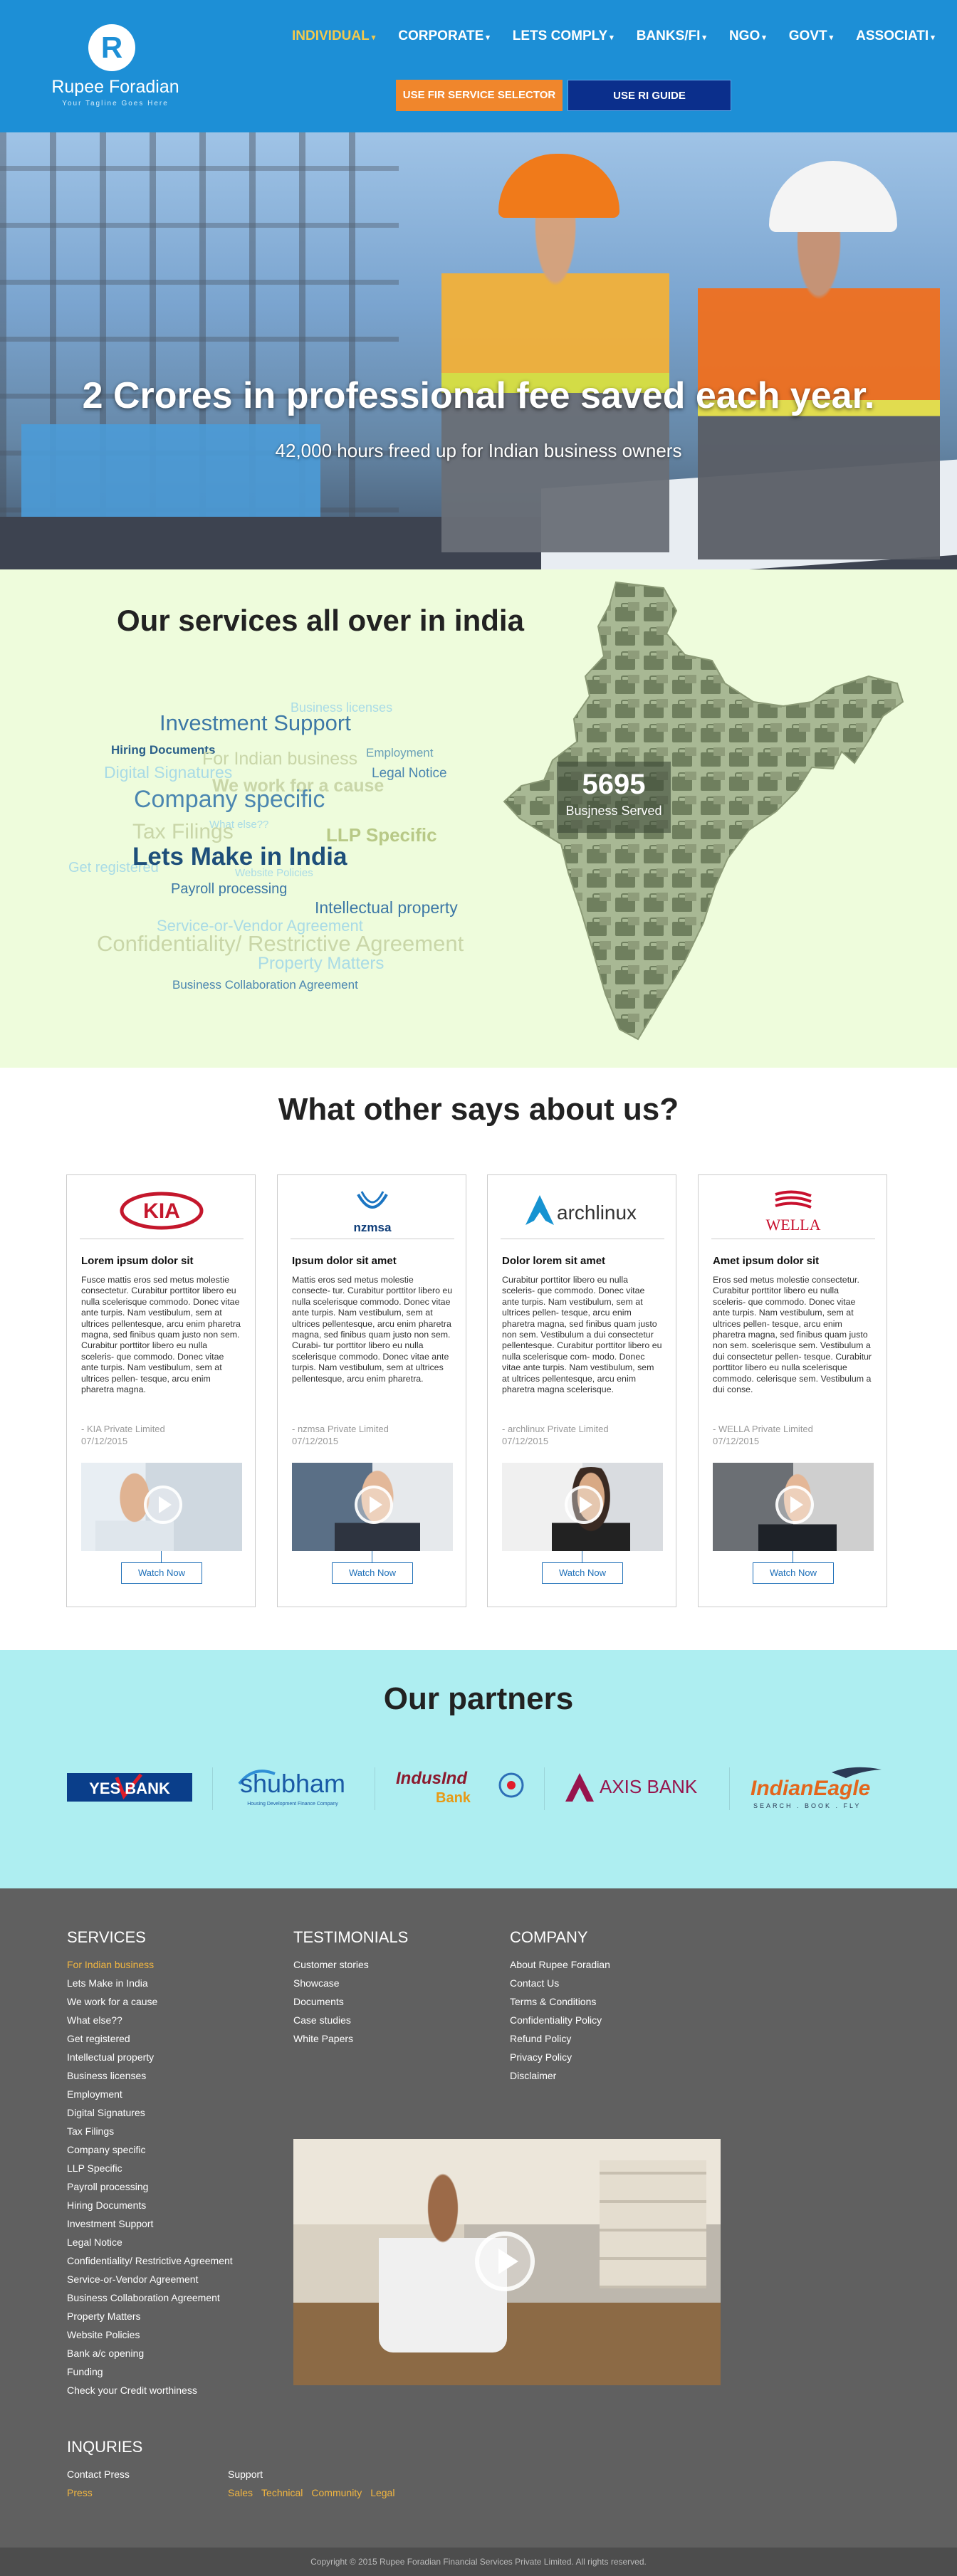 The image size is (957, 2576). I want to click on footer-link: What else??, so click(150, 2020).